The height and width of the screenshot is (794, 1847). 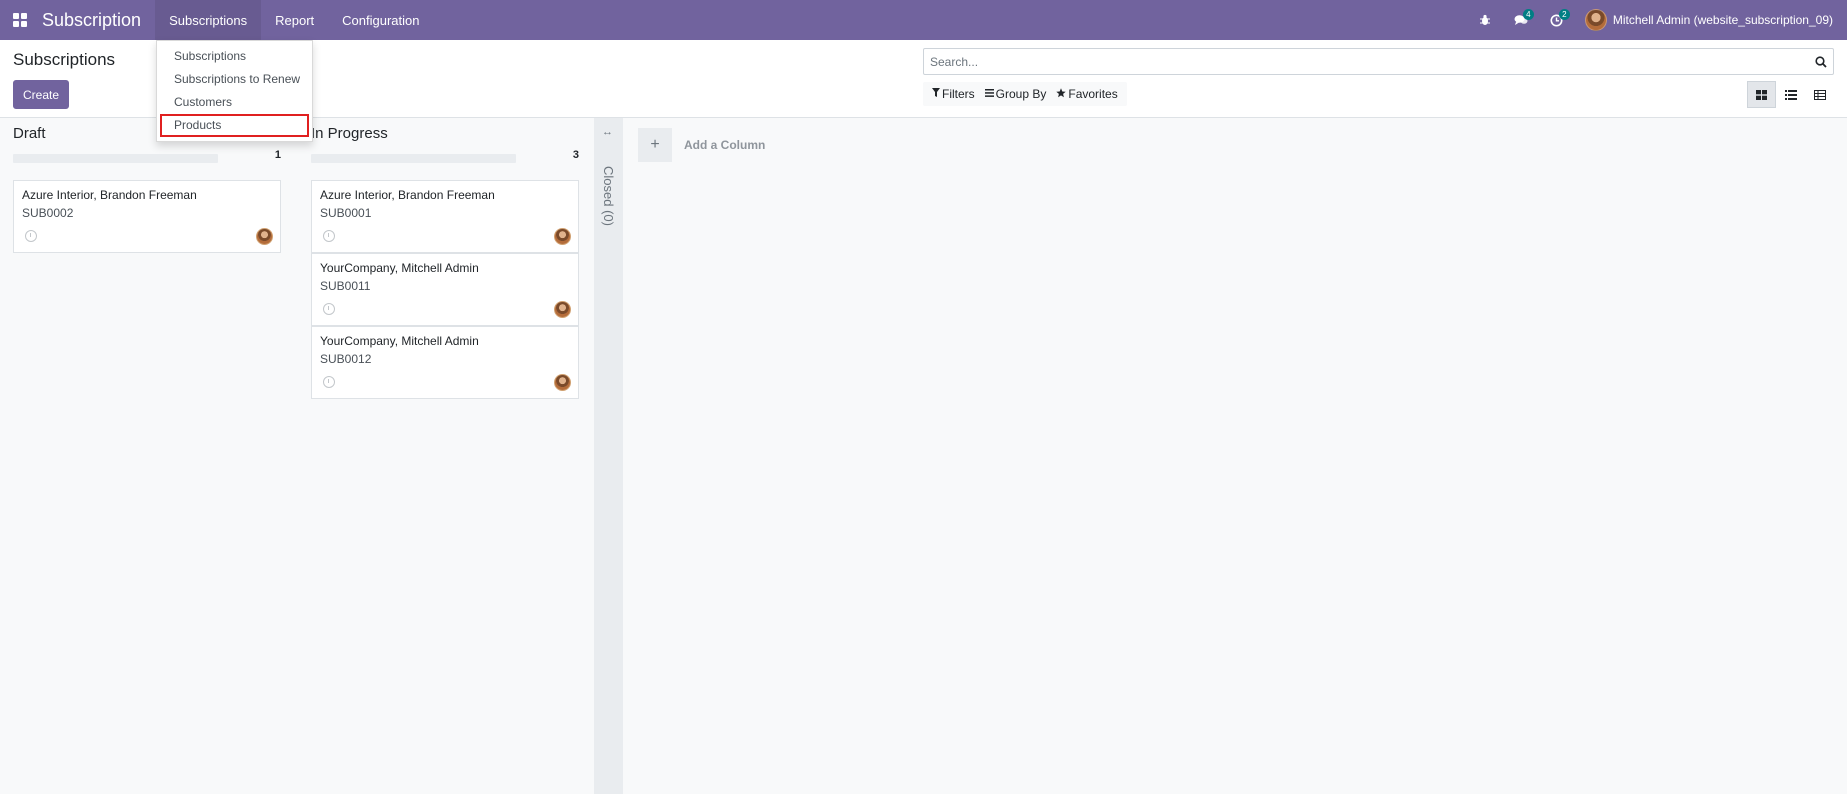 What do you see at coordinates (725, 145) in the screenshot?
I see `add-column-label: Add a Column` at bounding box center [725, 145].